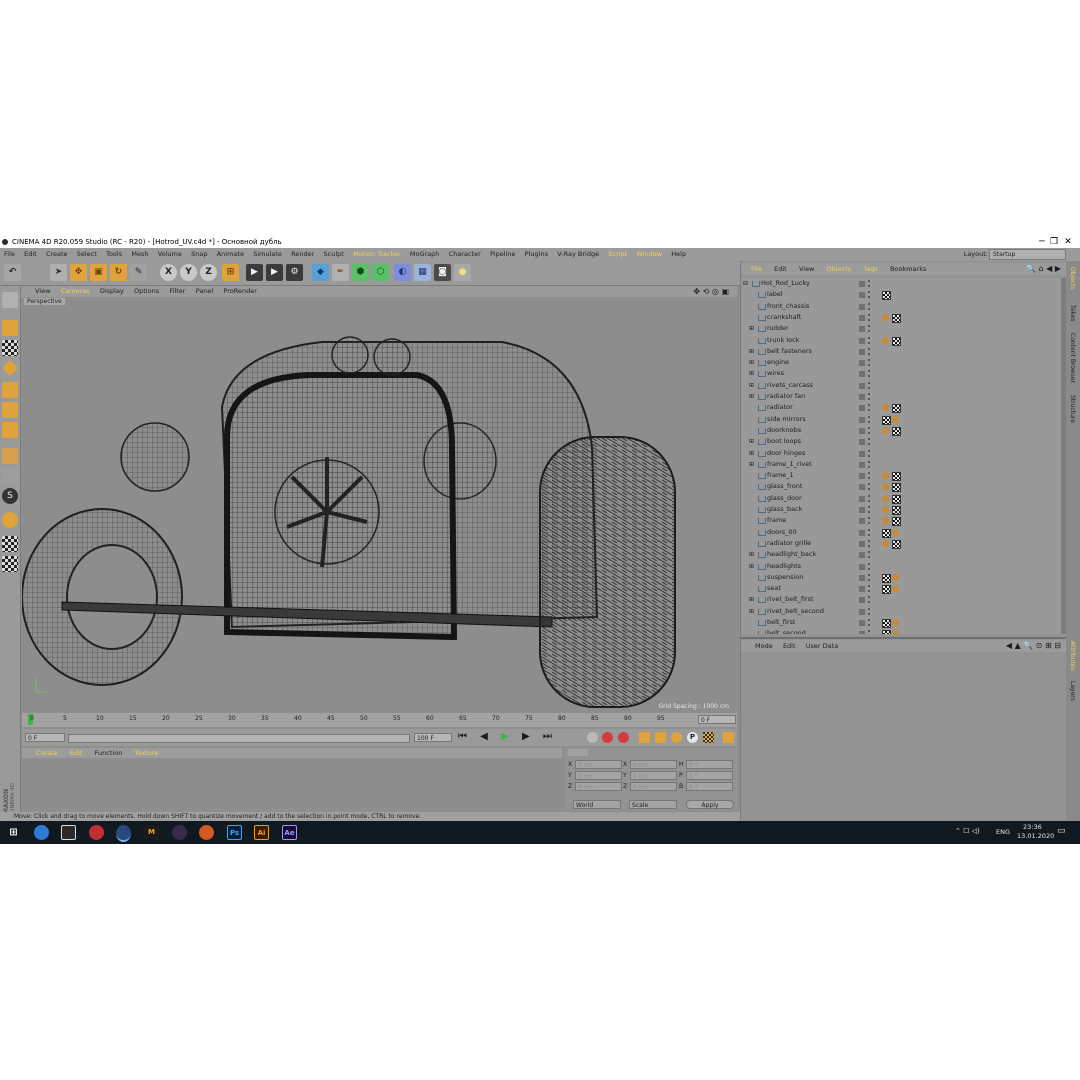 The height and width of the screenshot is (1080, 1080). Describe the element at coordinates (904, 351) in the screenshot. I see `object-row: ⊞ belt fasteners` at that location.